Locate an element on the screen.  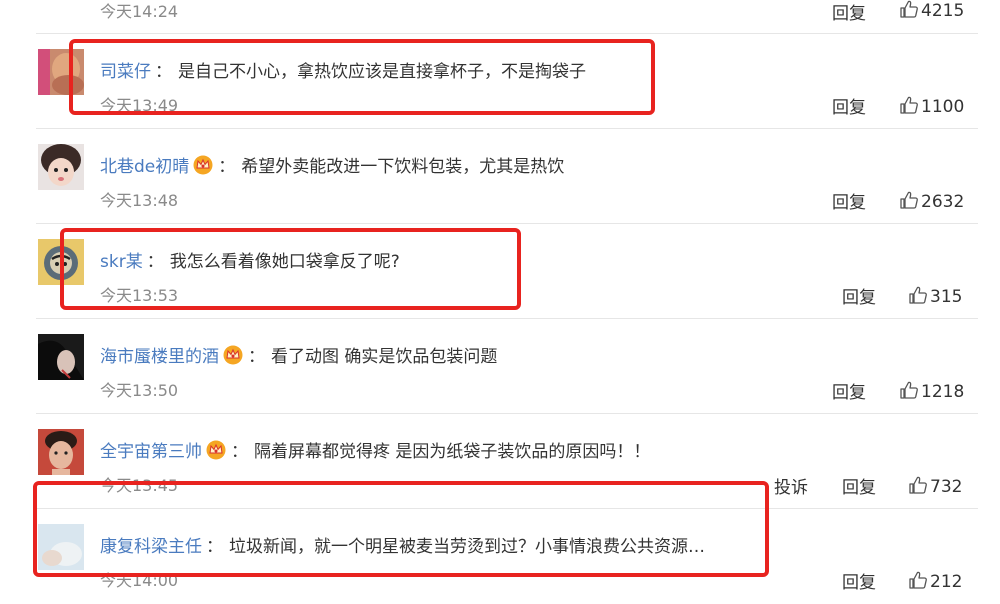
comment-line: 全宇宙第三帅 ： 隔着屏幕都觉得疼 是因为纸袋子装饮品的原因吗！！ is located at coordinates (375, 451).